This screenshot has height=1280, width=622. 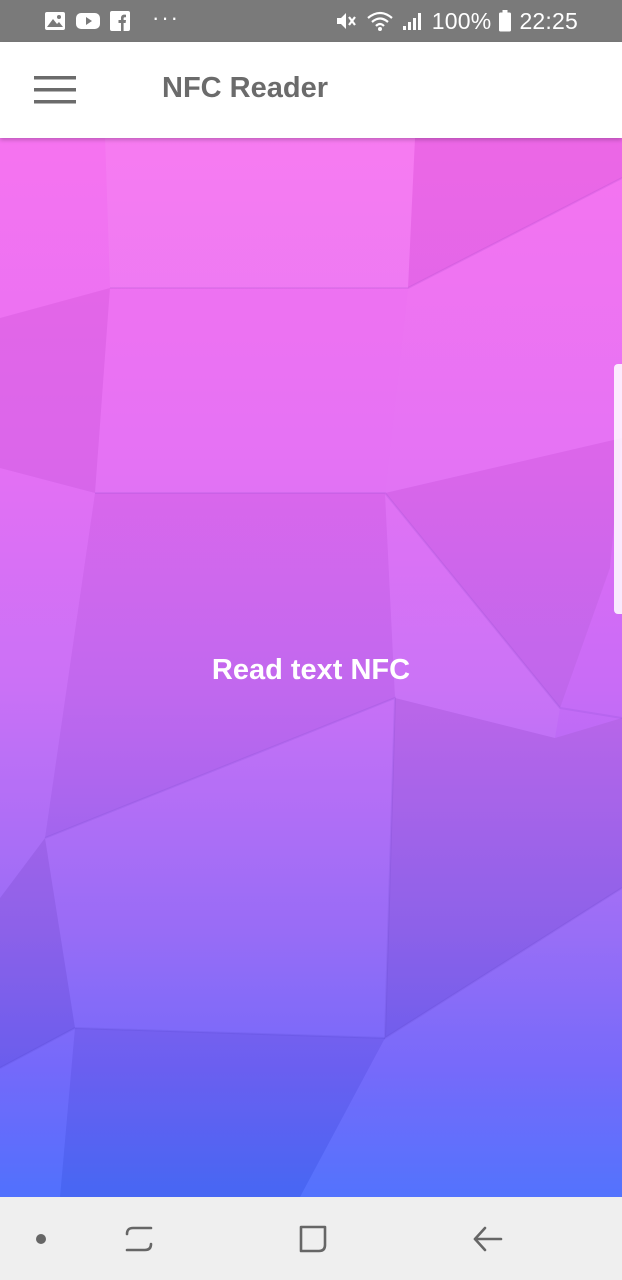 I want to click on back-button, so click(x=487, y=1238).